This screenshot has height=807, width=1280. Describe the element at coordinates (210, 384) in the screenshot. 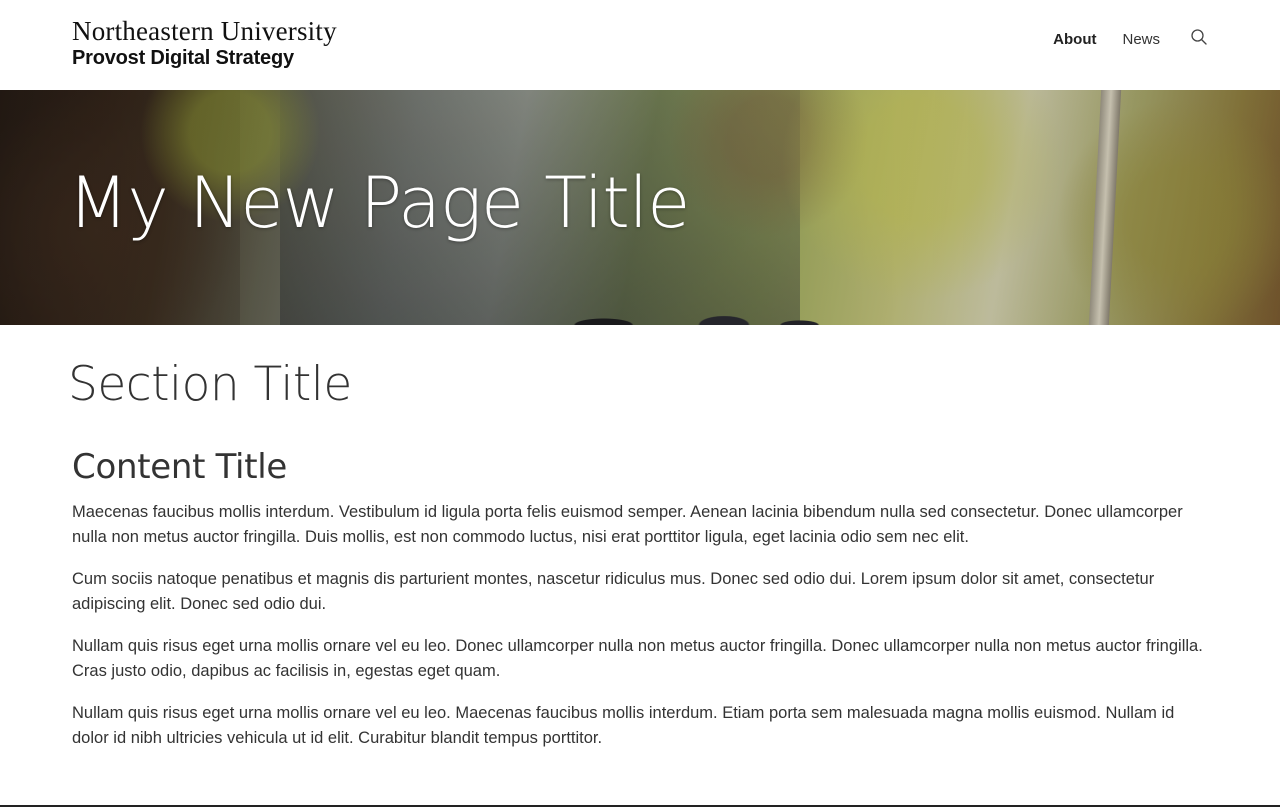

I see `section-title: Section Title` at that location.